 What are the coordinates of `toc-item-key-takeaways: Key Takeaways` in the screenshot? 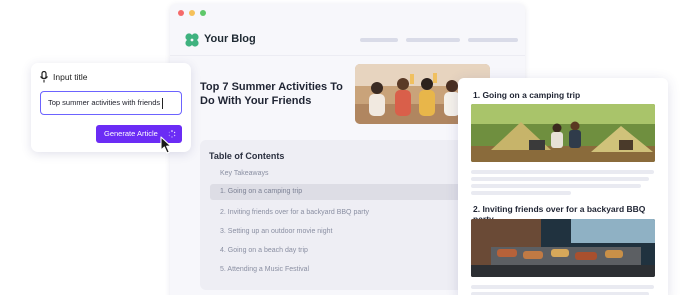 It's located at (355, 174).